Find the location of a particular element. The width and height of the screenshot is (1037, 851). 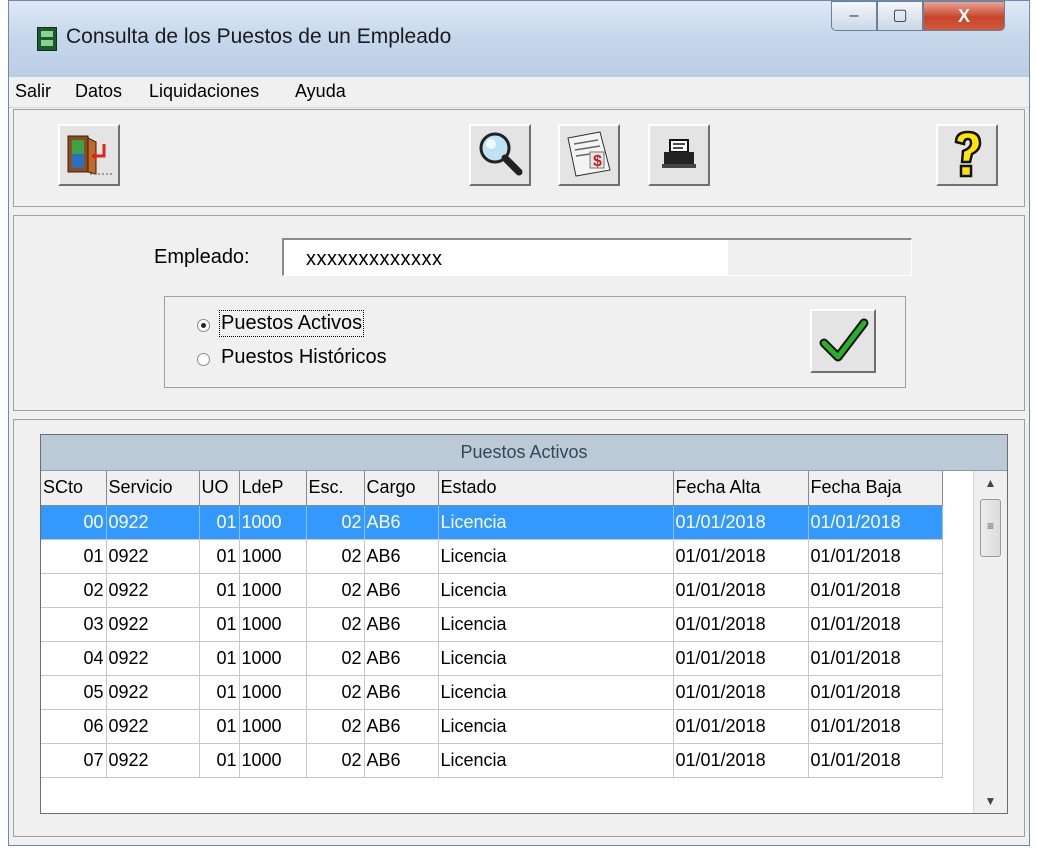

help-button is located at coordinates (967, 155).